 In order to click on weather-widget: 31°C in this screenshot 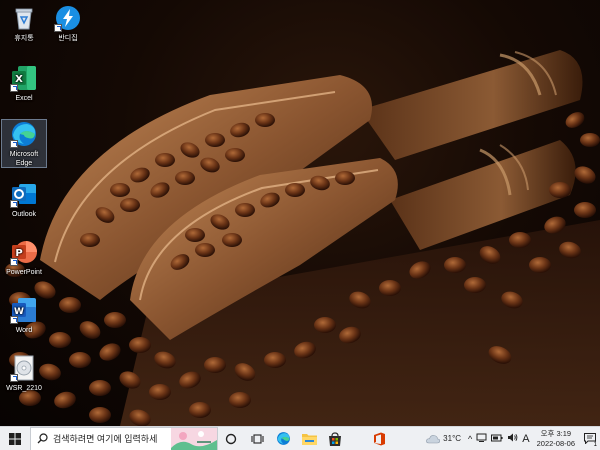, I will do `click(443, 439)`.